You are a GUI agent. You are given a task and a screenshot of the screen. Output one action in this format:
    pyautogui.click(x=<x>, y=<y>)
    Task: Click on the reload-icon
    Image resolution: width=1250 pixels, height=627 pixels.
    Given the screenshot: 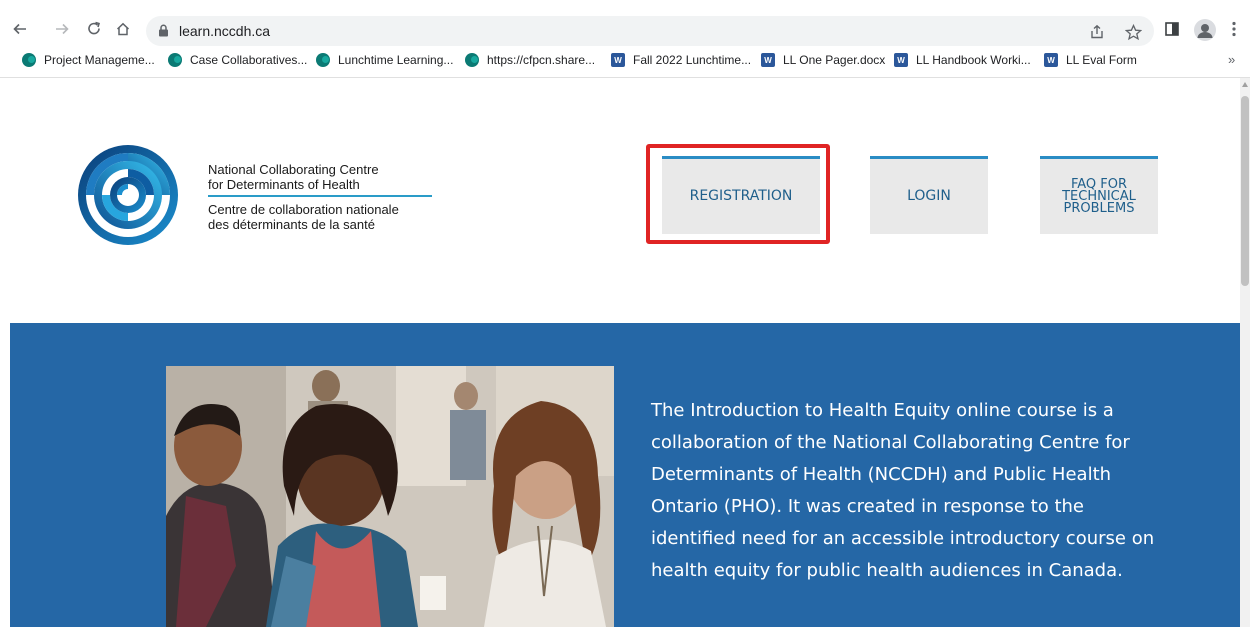 What is the action you would take?
    pyautogui.click(x=94, y=29)
    